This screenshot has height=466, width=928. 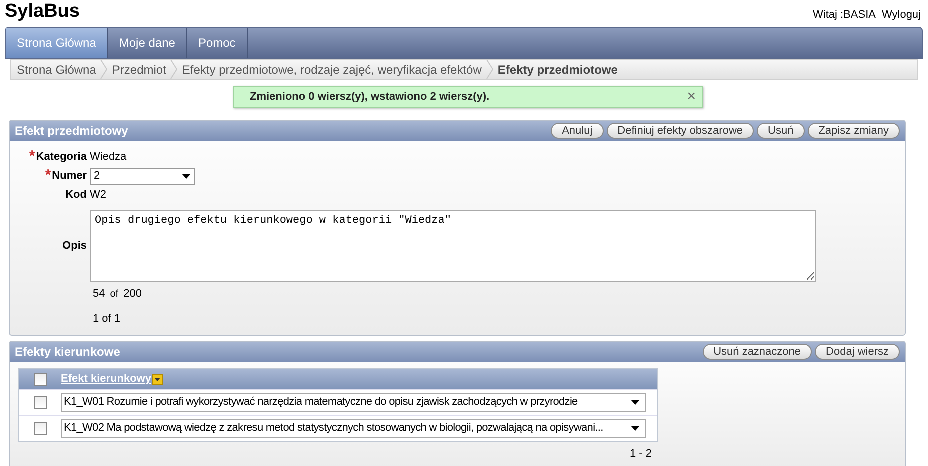 I want to click on field-value: W2, so click(x=98, y=195).